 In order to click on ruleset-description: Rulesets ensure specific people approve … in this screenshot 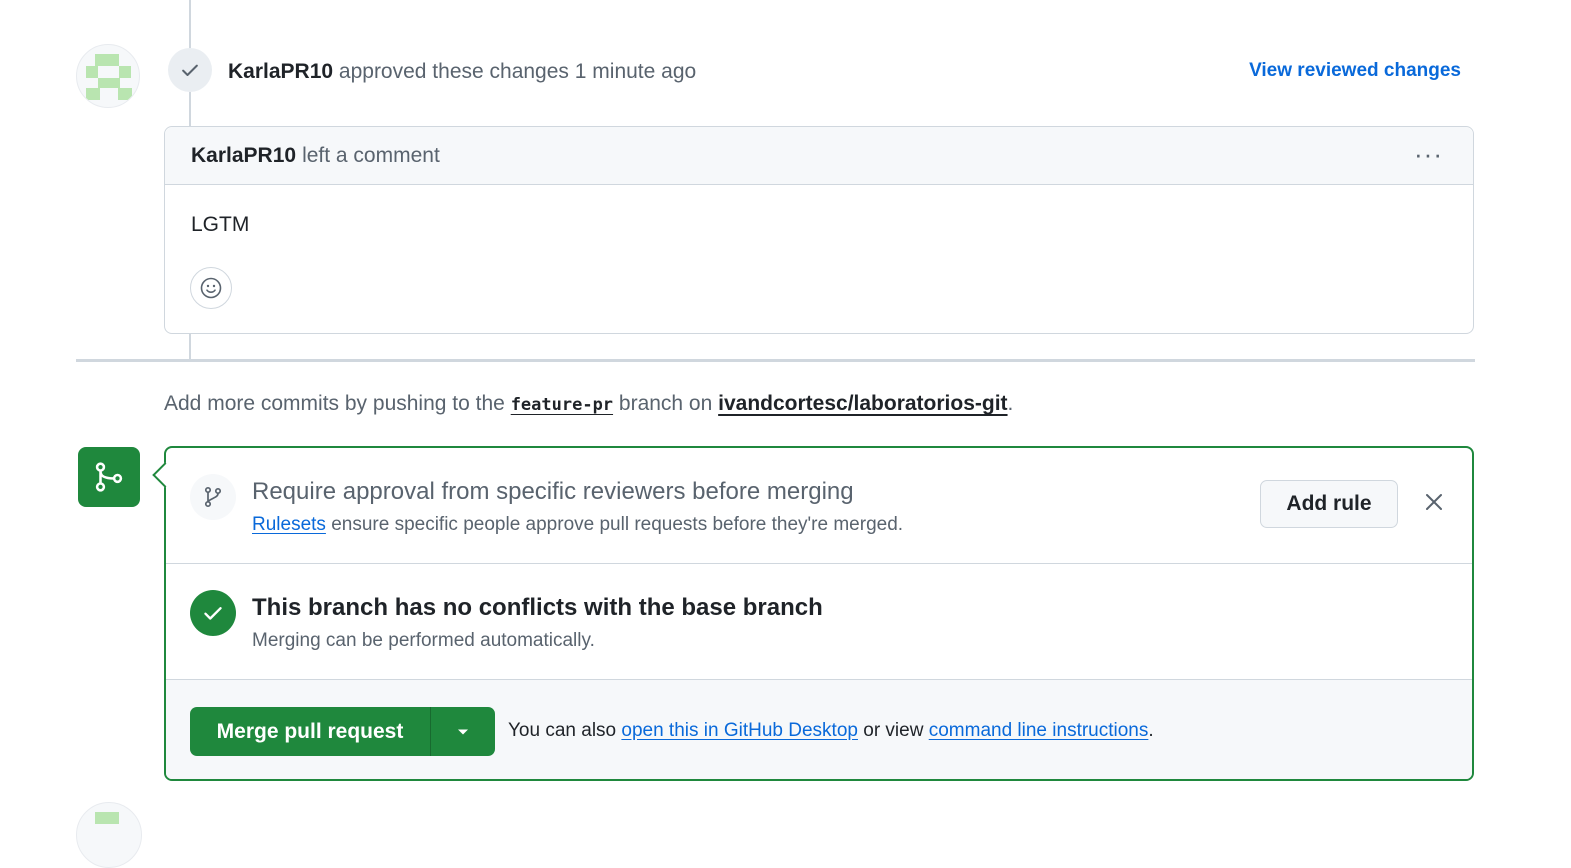, I will do `click(577, 525)`.